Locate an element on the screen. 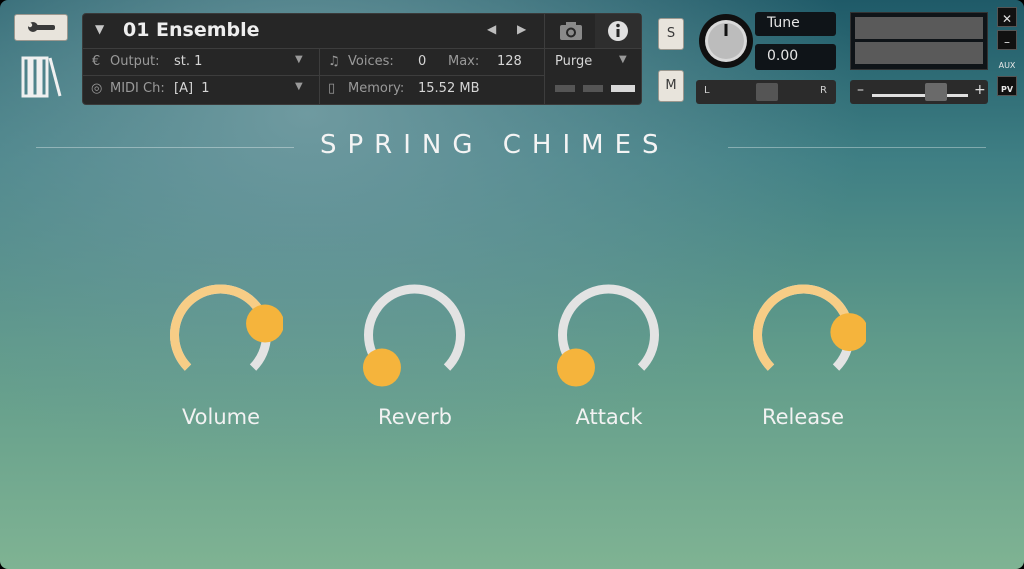  minimize-icon: – is located at coordinates (1007, 42).